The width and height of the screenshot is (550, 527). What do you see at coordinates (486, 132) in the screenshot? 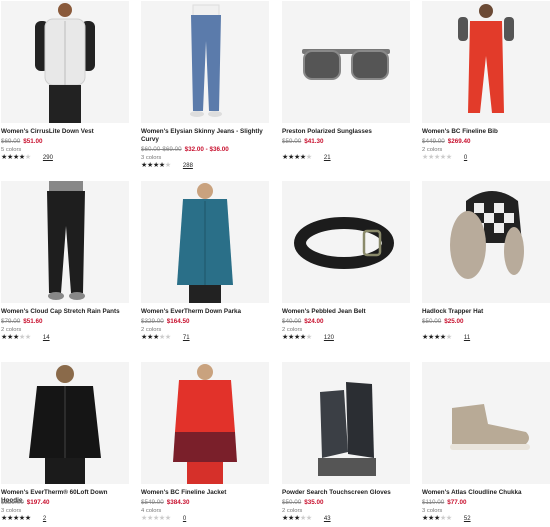
I see `product-title: Women's BC Fineline Bib` at bounding box center [486, 132].